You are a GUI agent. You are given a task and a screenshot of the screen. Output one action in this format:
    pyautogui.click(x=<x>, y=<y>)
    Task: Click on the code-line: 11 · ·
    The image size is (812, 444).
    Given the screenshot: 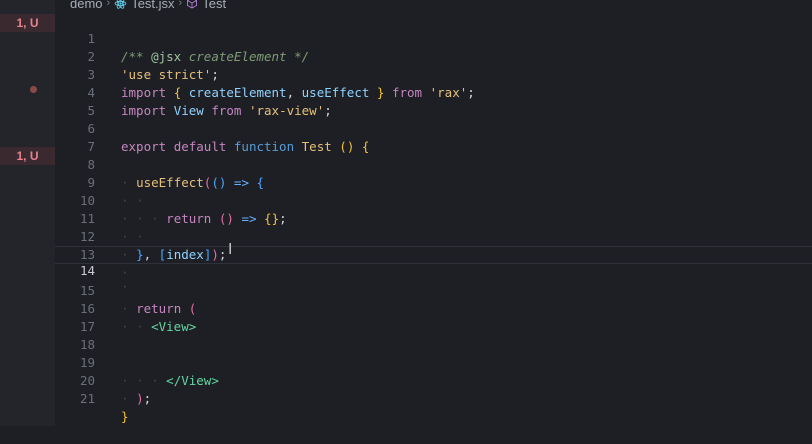 What is the action you would take?
    pyautogui.click(x=433, y=218)
    